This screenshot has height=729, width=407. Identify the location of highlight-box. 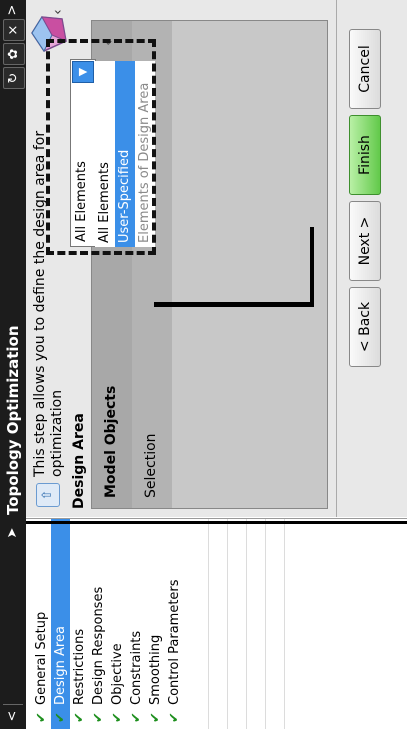
(101, 147).